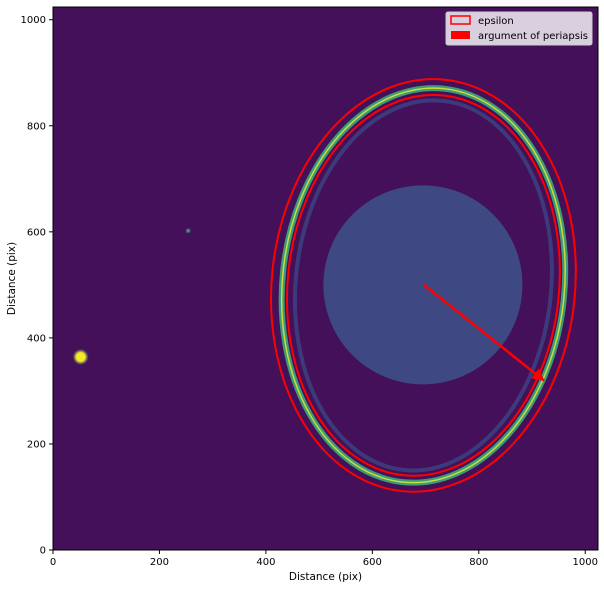 The width and height of the screenshot is (604, 589). What do you see at coordinates (36, 338) in the screenshot?
I see `y-tick-label-400: 400` at bounding box center [36, 338].